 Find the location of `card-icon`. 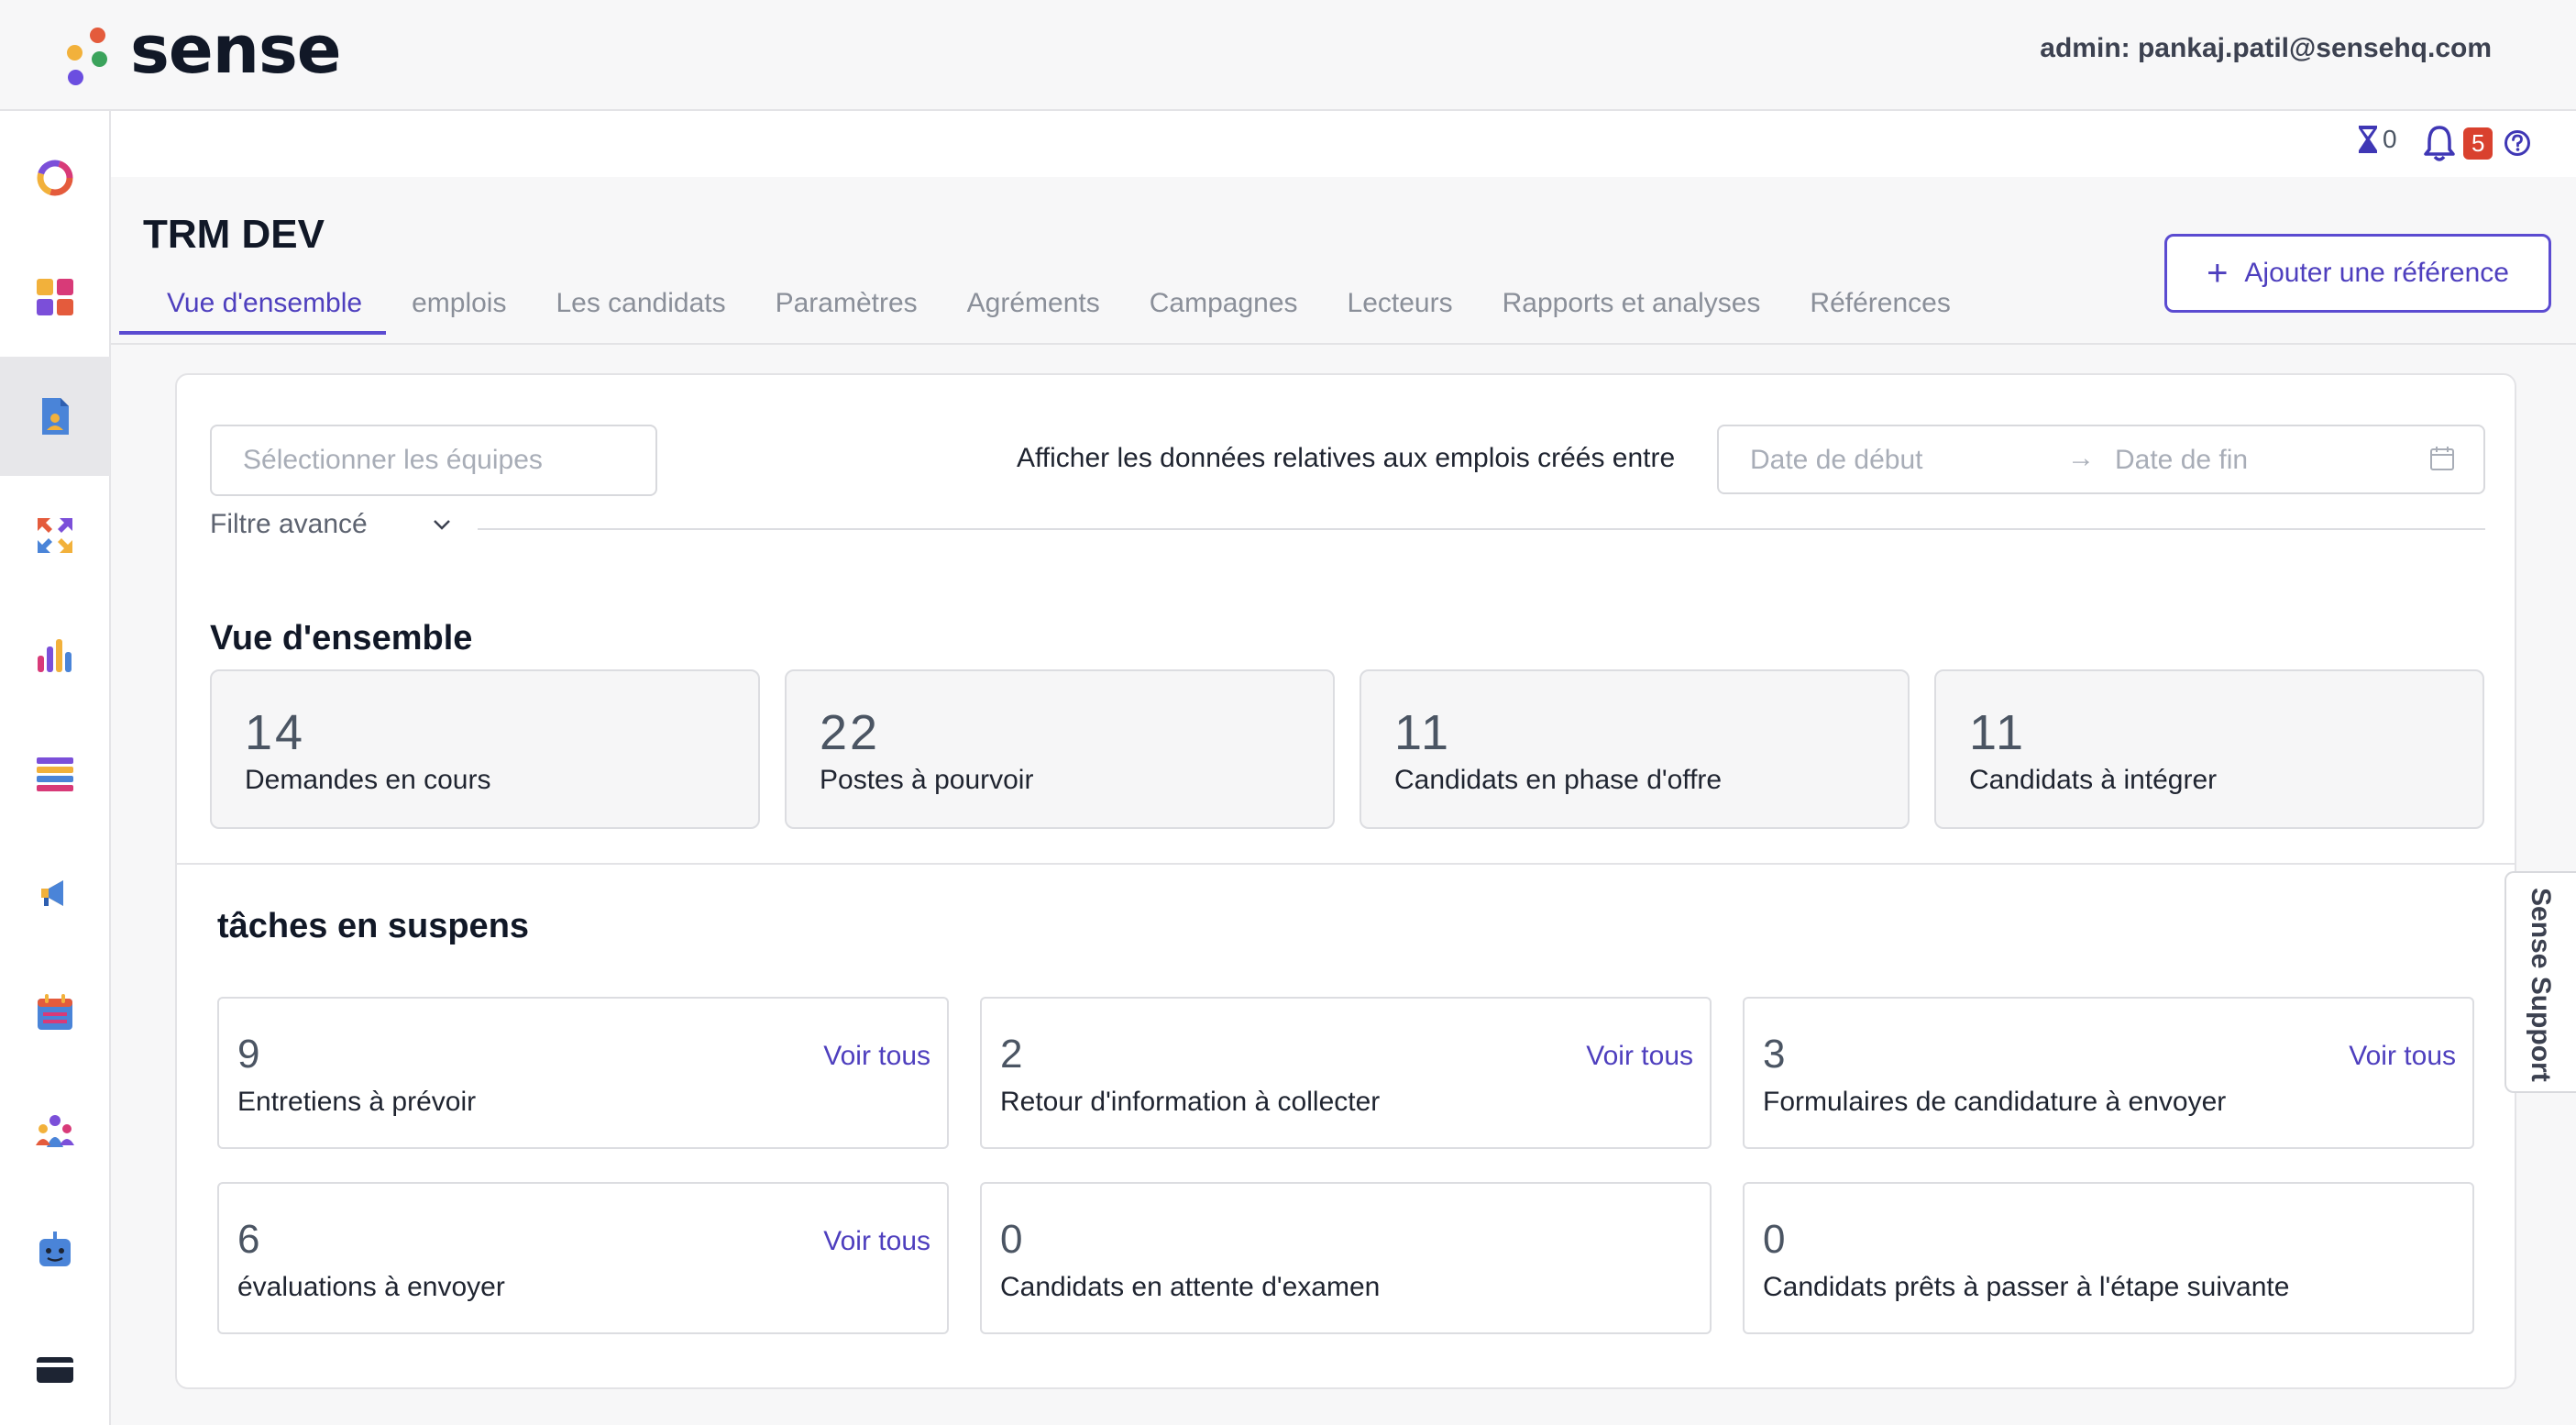

card-icon is located at coordinates (55, 1370).